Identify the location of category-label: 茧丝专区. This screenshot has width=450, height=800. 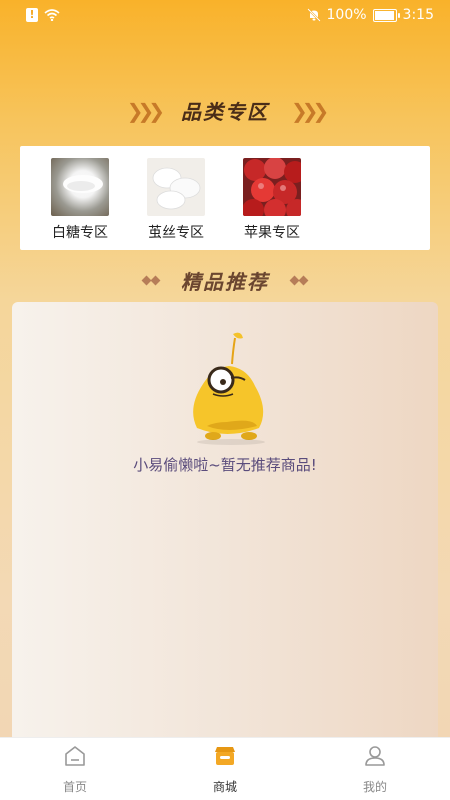
(176, 233).